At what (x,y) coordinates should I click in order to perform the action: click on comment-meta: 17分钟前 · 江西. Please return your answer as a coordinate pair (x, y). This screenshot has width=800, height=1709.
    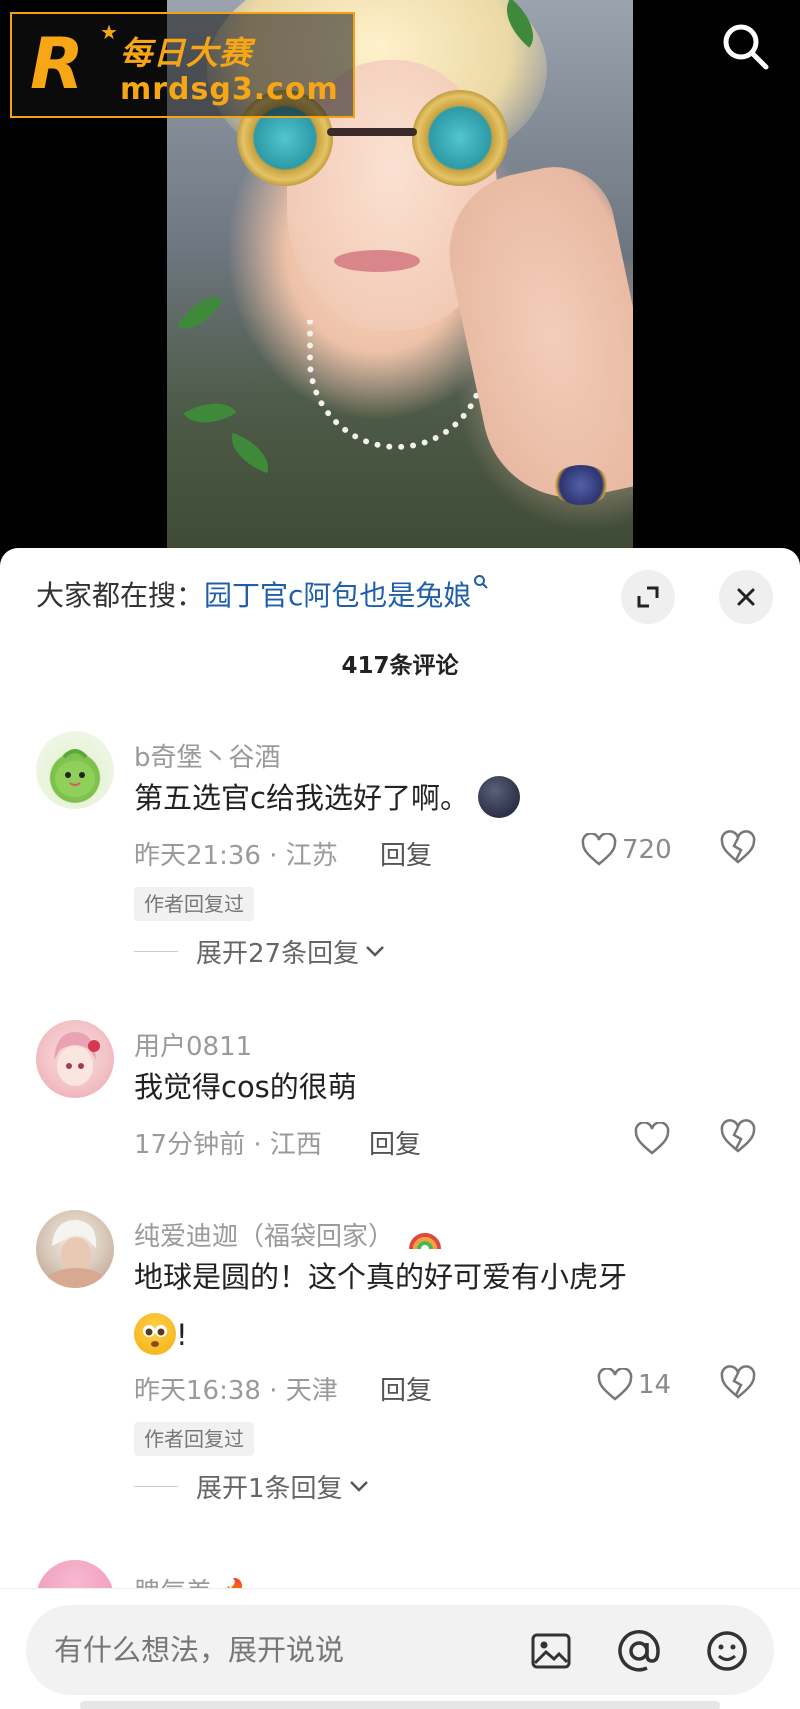
    Looking at the image, I should click on (228, 1145).